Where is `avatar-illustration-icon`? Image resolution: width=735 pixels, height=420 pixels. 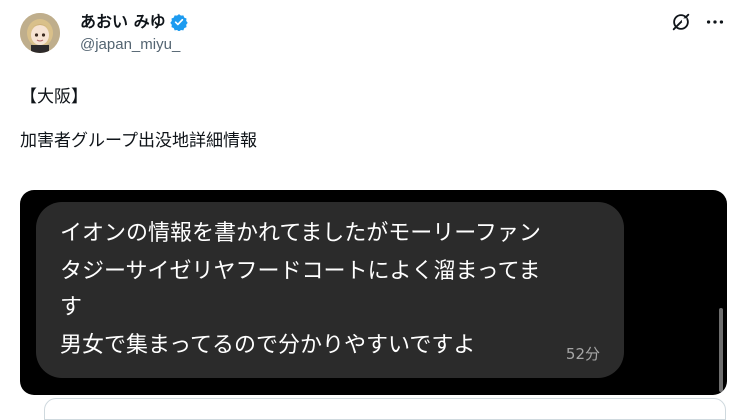
avatar-illustration-icon is located at coordinates (40, 33).